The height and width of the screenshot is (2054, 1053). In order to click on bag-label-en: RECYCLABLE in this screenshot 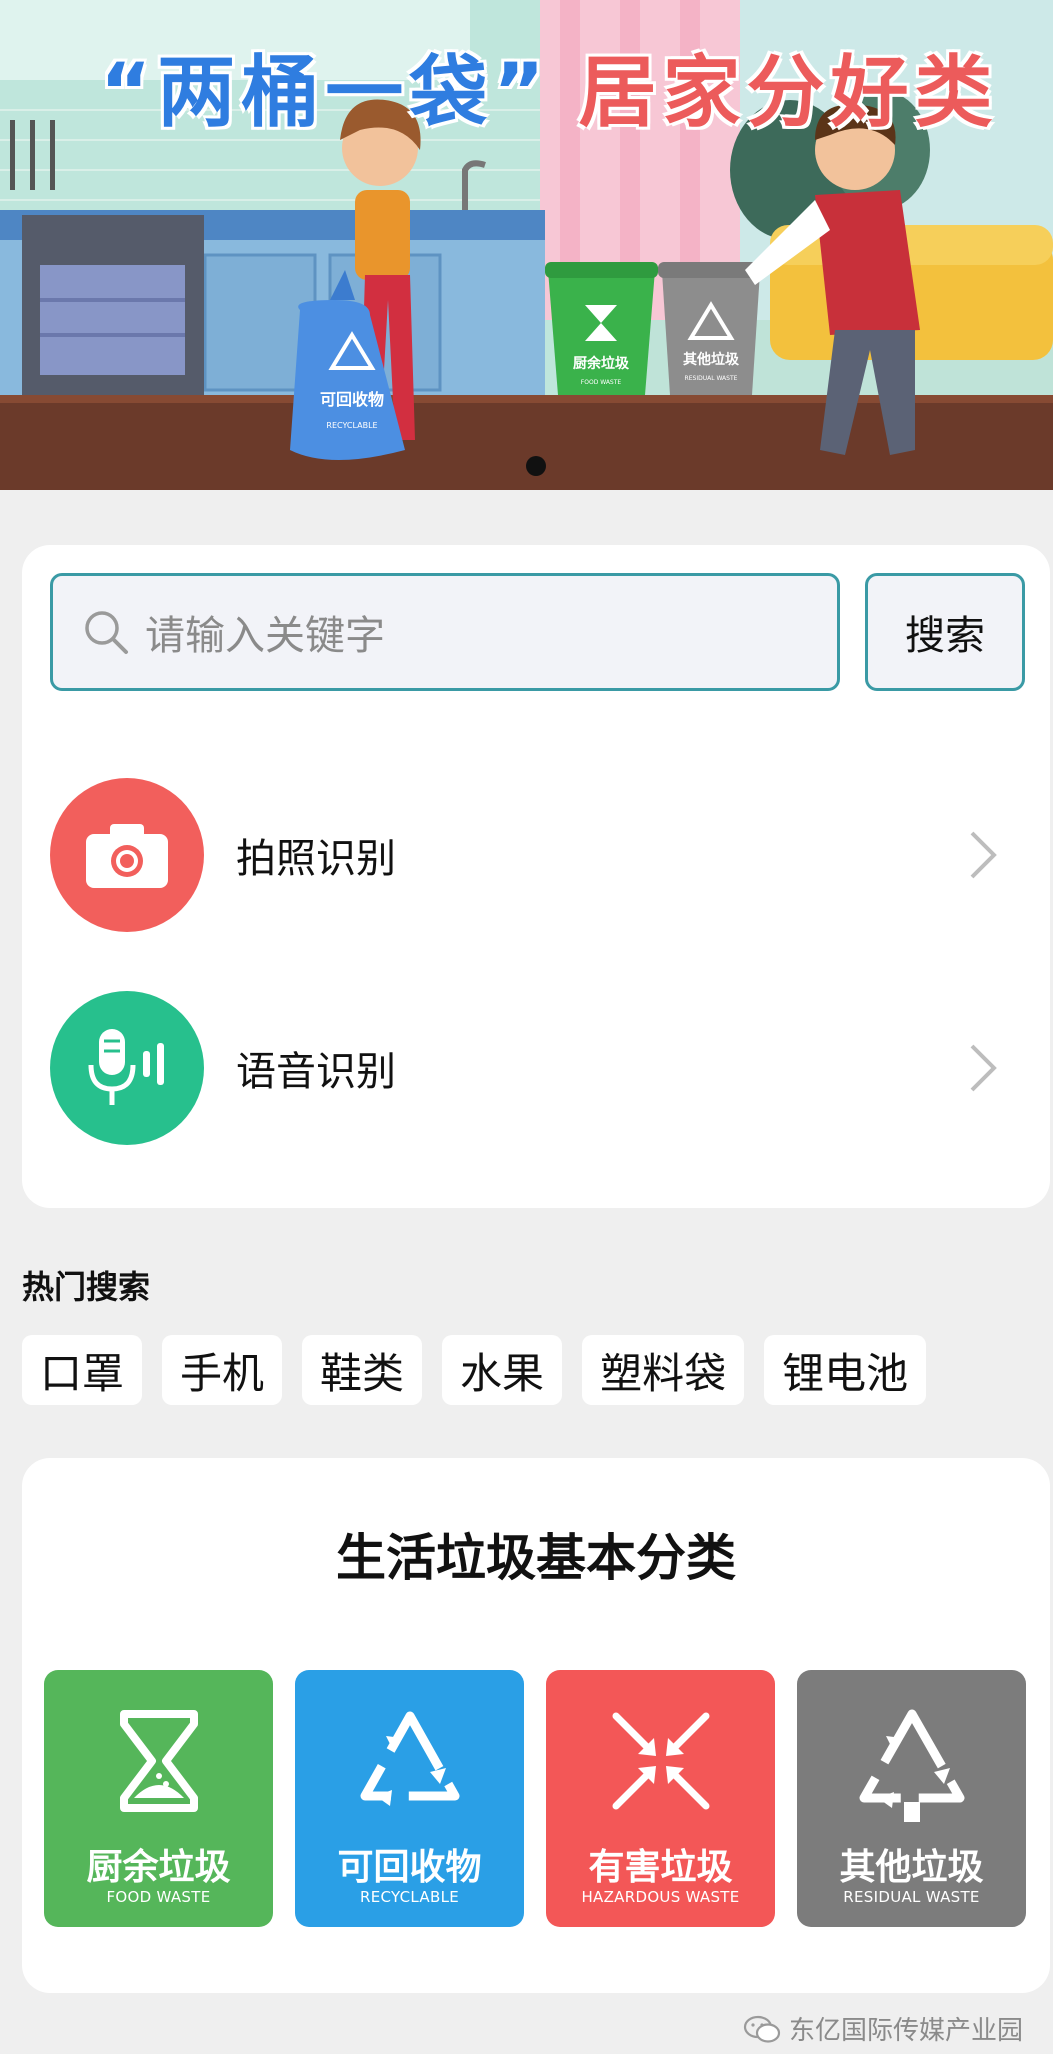, I will do `click(351, 425)`.